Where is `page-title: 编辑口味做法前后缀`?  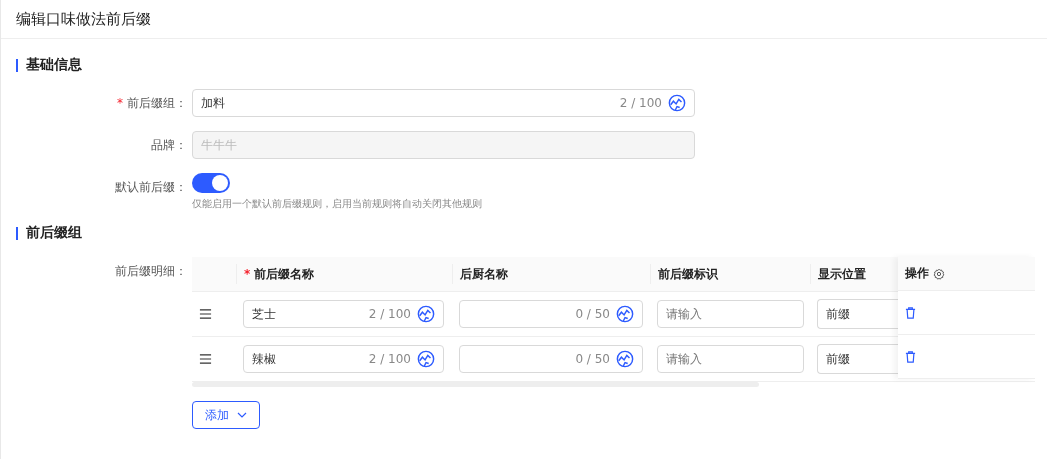 page-title: 编辑口味做法前后缀 is located at coordinates (83, 19).